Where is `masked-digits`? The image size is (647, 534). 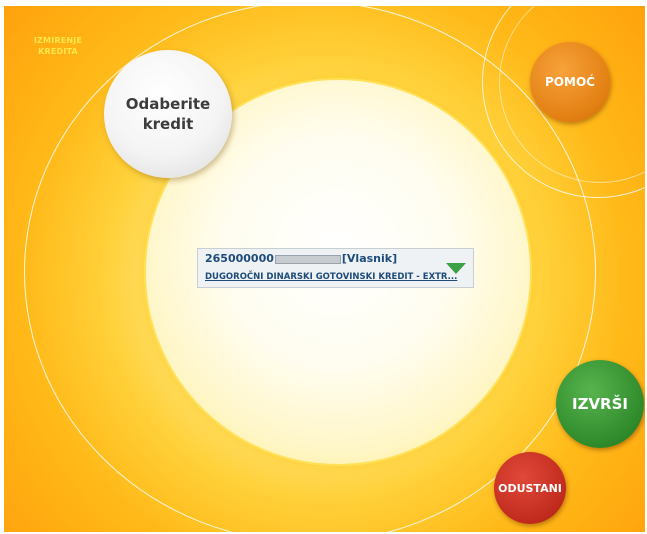
masked-digits is located at coordinates (307, 259).